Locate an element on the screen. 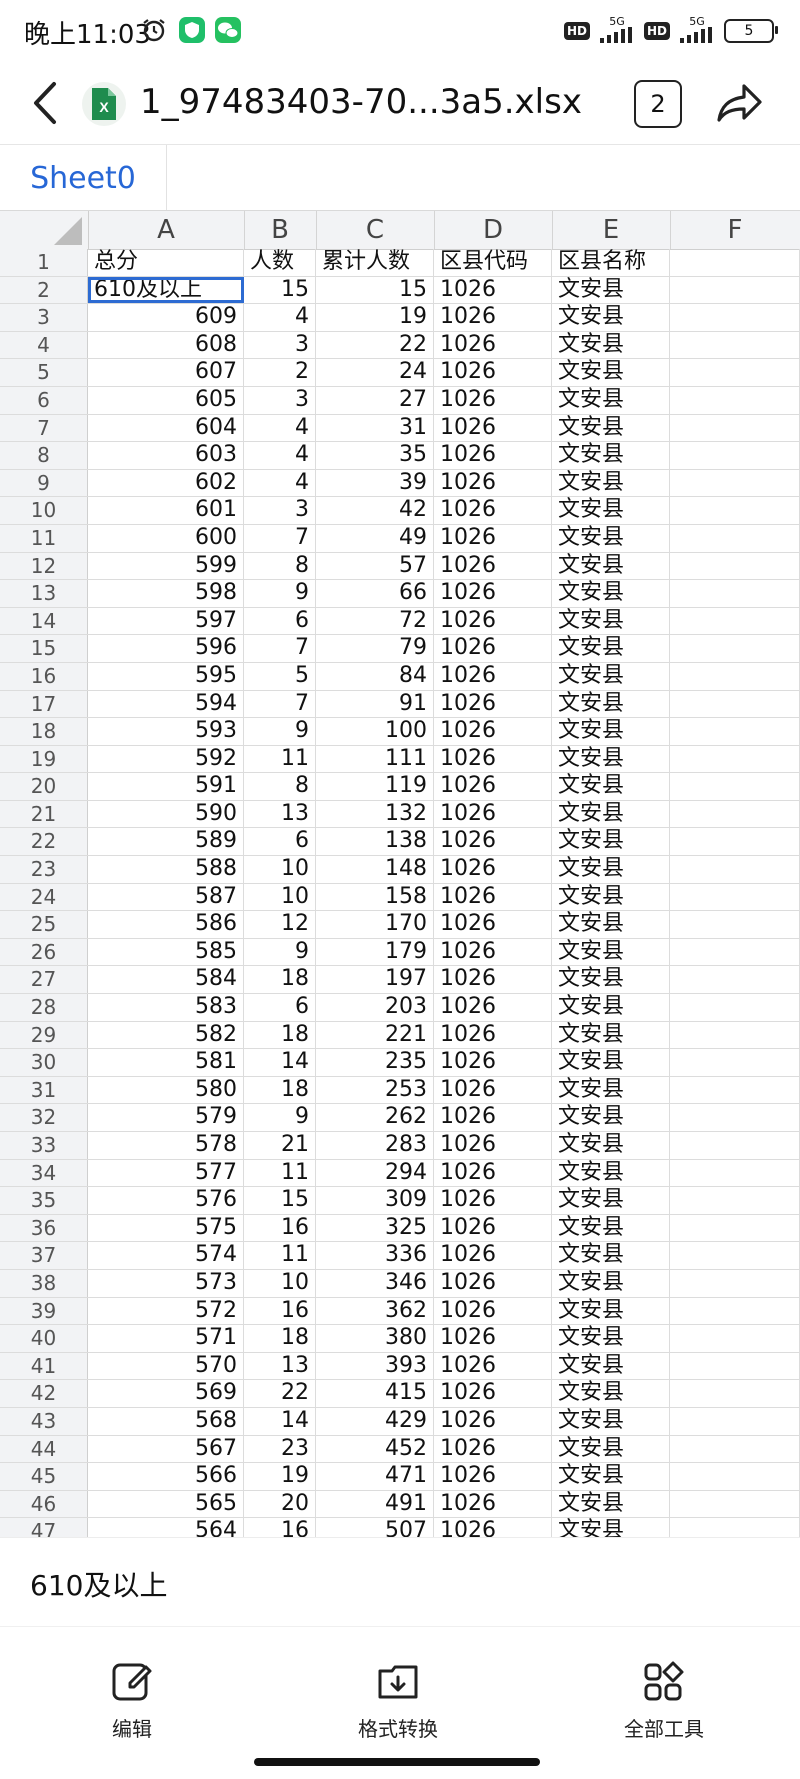 This screenshot has height=1779, width=800. cell-b: 11 is located at coordinates (280, 1255).